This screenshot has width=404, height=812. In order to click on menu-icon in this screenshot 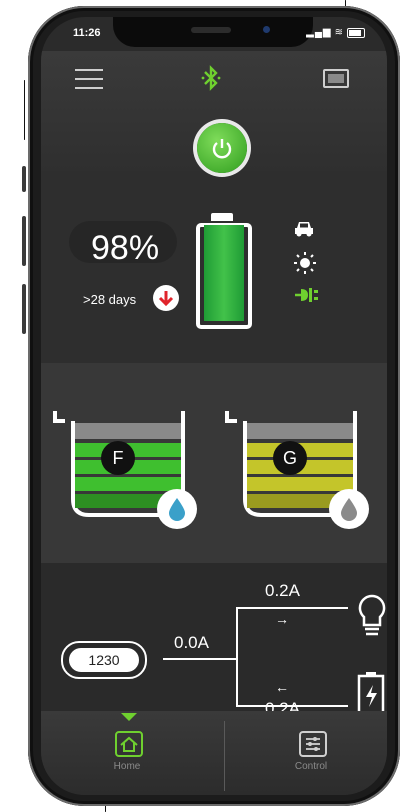, I will do `click(89, 79)`.